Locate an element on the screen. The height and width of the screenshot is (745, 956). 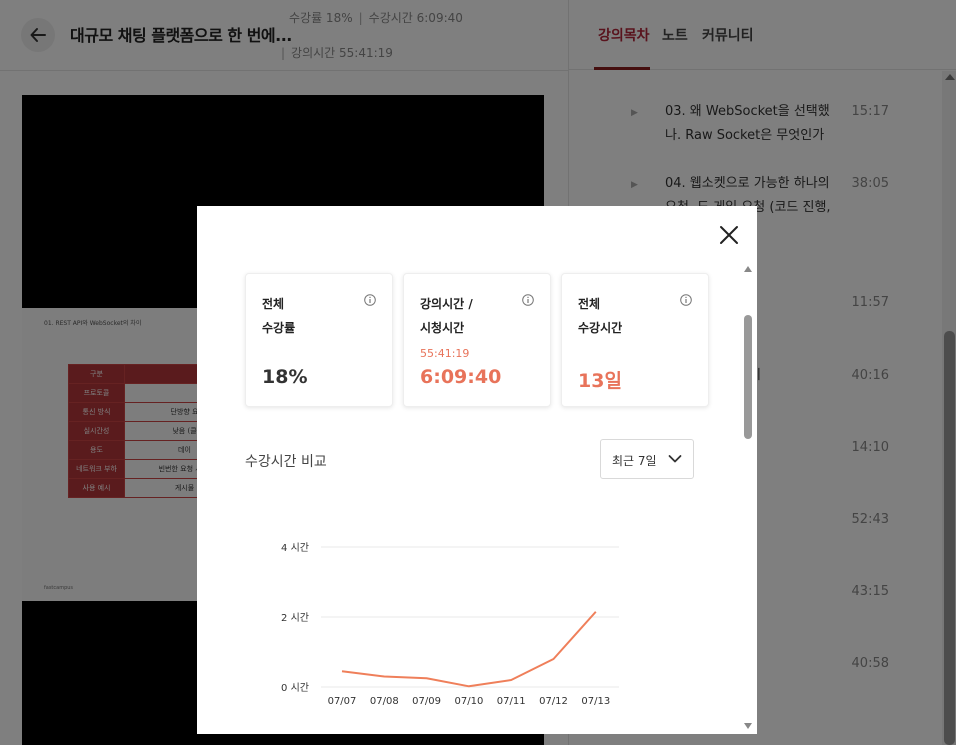
close-button is located at coordinates (729, 235).